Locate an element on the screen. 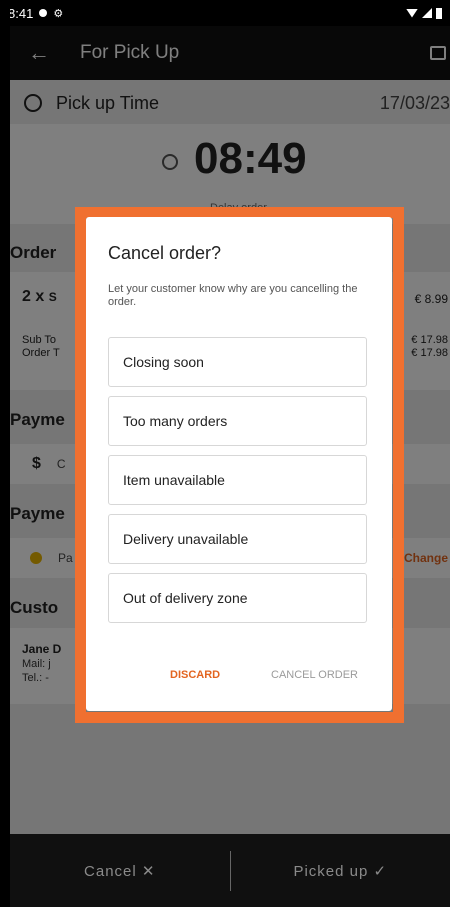  cancel-order-bottom-button: Cancel ✕ is located at coordinates (120, 871).